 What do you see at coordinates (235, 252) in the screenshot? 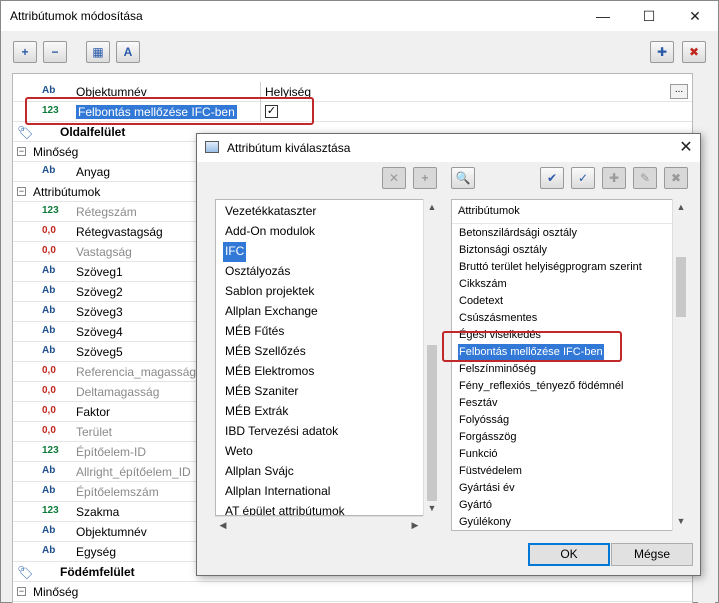
I see `category-item: IFC` at bounding box center [235, 252].